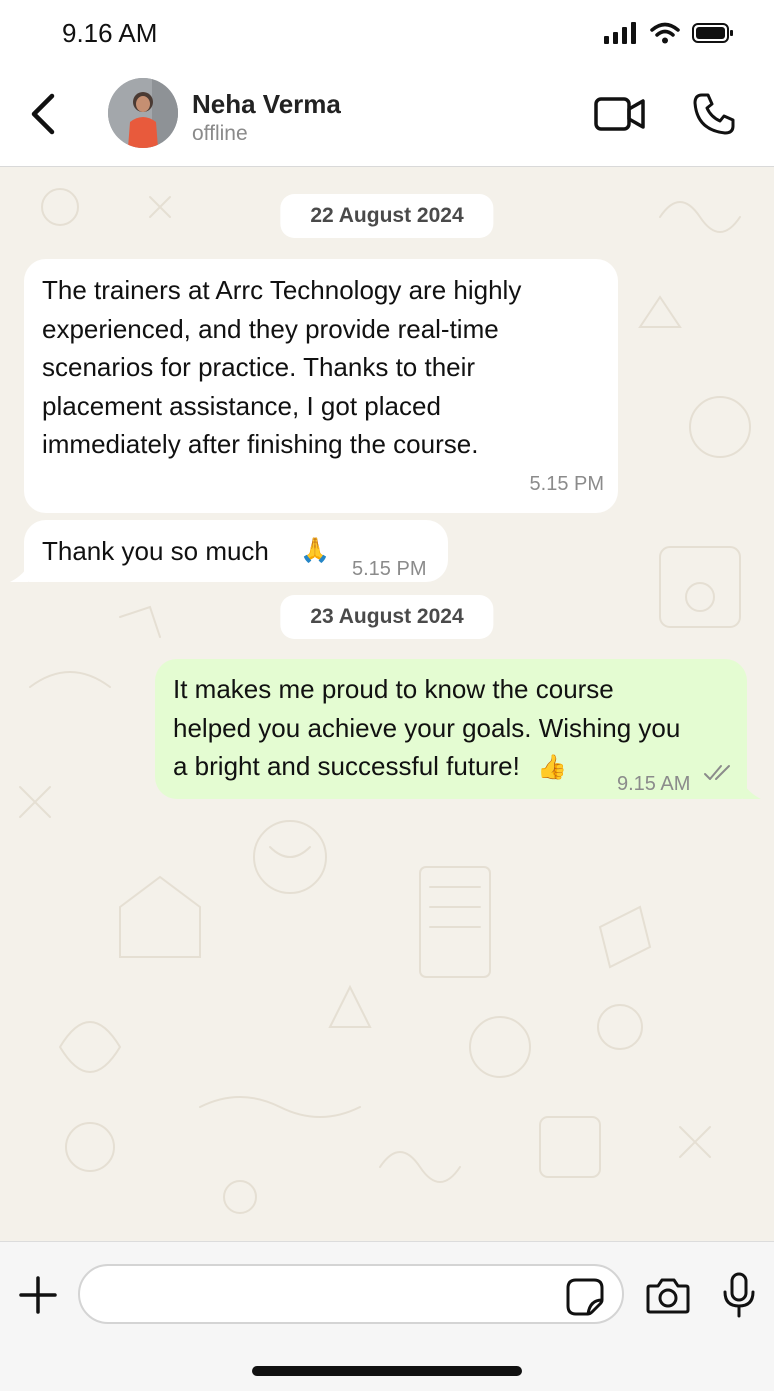 This screenshot has height=1391, width=774. I want to click on status-bar: 9.16 AM, so click(387, 34).